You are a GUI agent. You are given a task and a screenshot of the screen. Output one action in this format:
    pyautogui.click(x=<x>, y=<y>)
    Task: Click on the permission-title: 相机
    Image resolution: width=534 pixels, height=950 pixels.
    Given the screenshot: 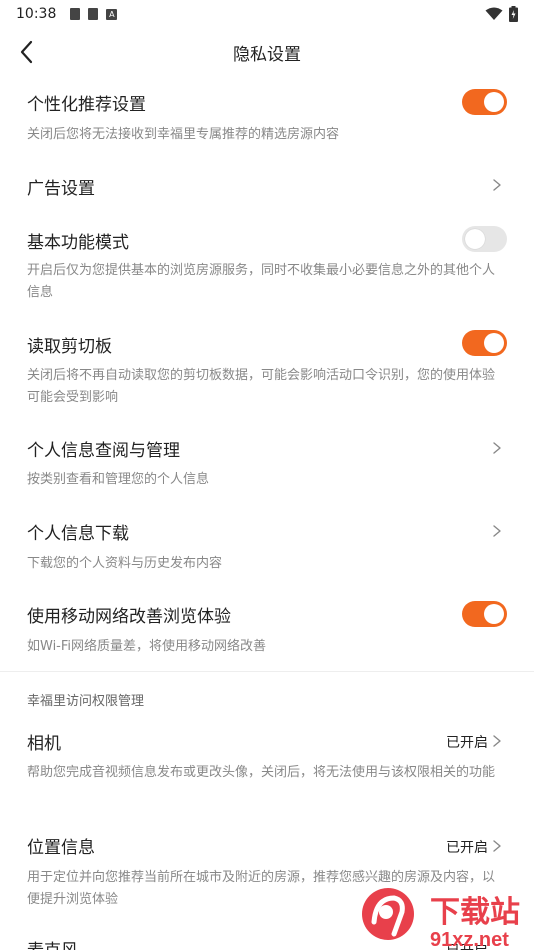 What is the action you would take?
    pyautogui.click(x=44, y=744)
    